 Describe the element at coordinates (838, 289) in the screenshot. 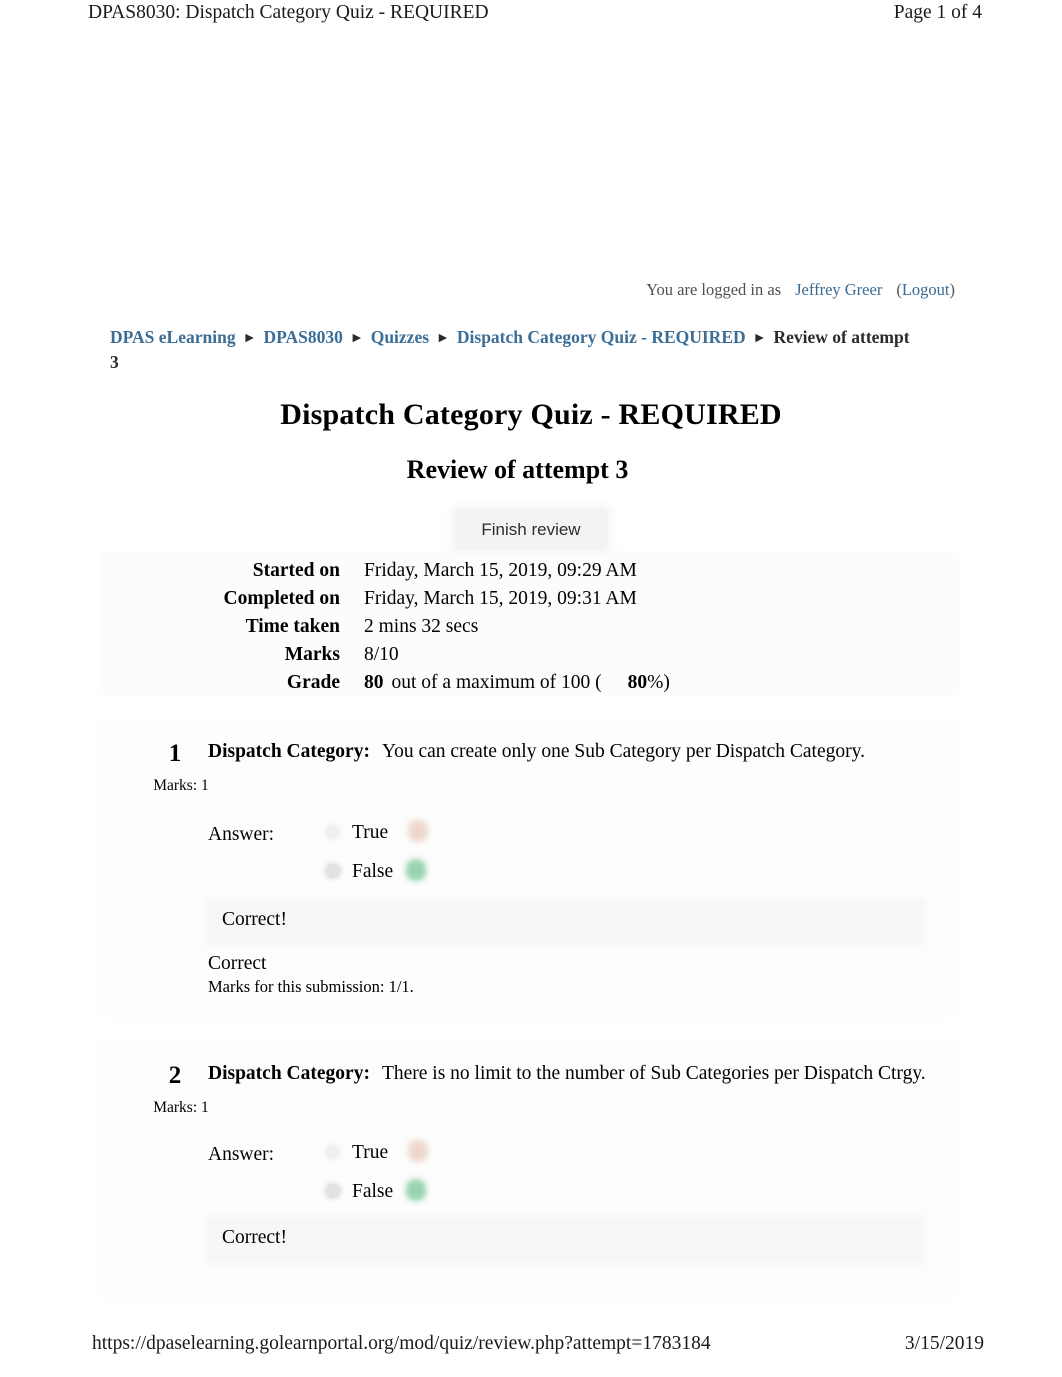

I see `user-profile-link: Jeffrey Greer` at that location.